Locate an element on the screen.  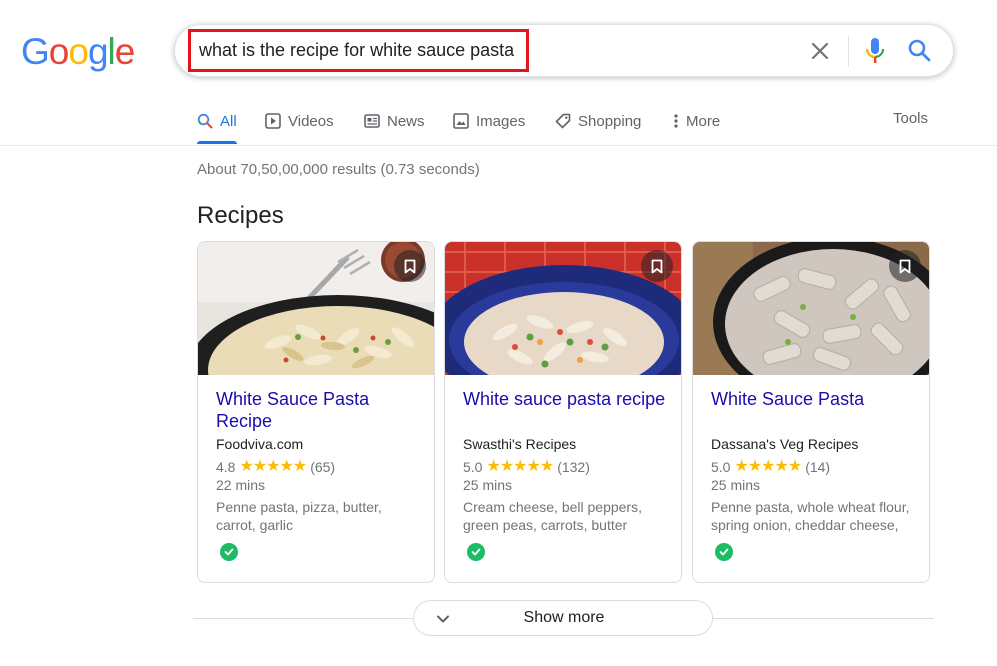
close-icon is located at coordinates (820, 51).